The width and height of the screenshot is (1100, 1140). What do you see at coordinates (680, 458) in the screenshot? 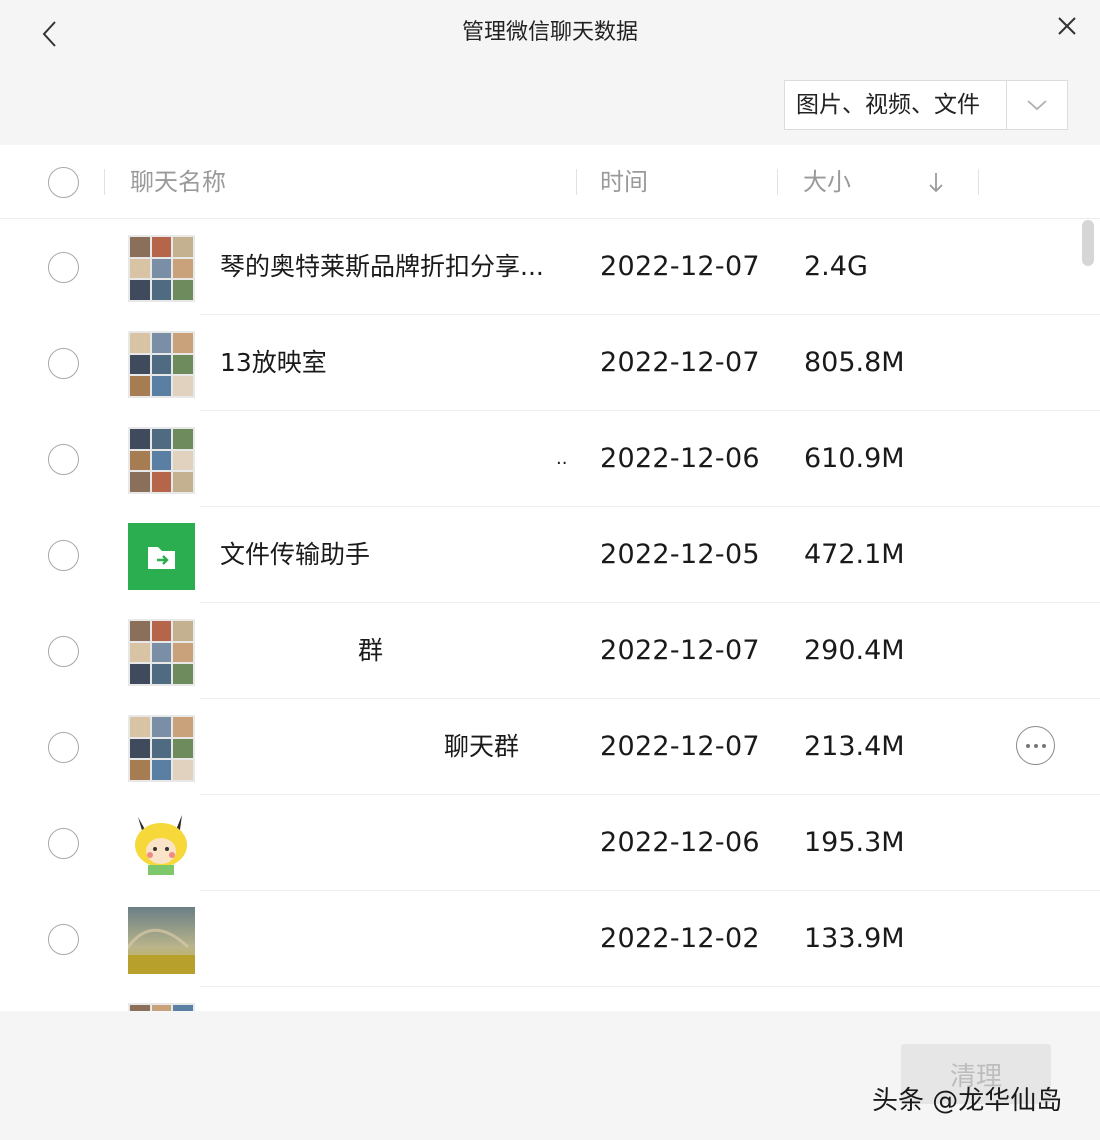
I see `chat-time: 2022-12-06` at bounding box center [680, 458].